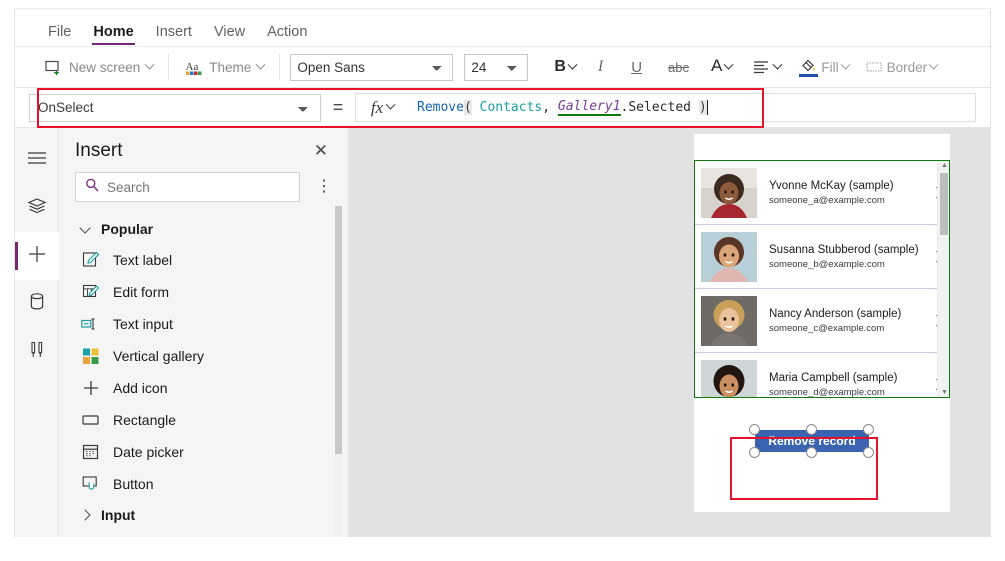 The width and height of the screenshot is (1005, 561). I want to click on rail-insert-button, so click(37, 256).